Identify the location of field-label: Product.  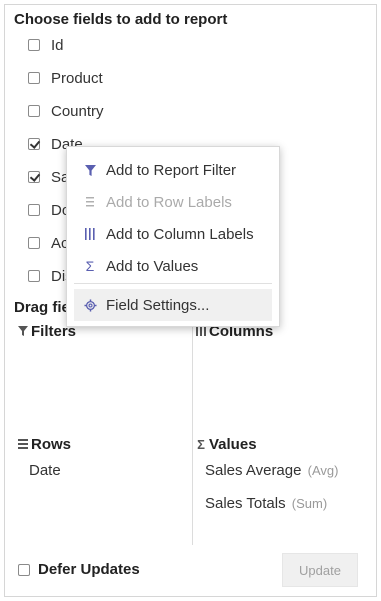
(77, 78).